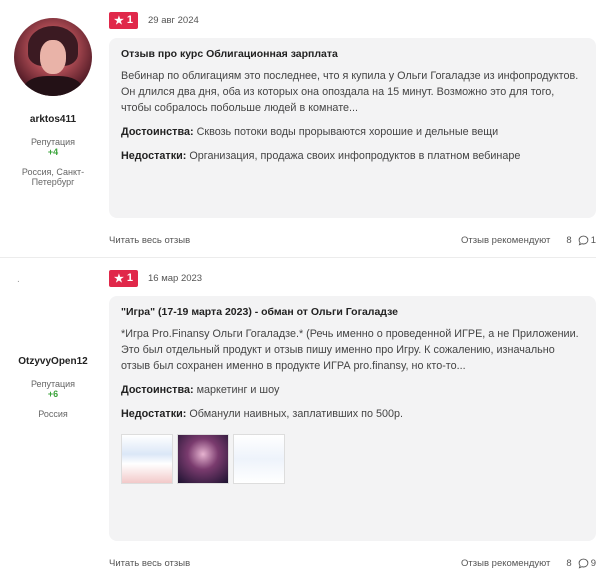 Image resolution: width=596 pixels, height=580 pixels. Describe the element at coordinates (352, 54) in the screenshot. I see `review-title: Отзыв про курс Облигационная зарплата` at that location.